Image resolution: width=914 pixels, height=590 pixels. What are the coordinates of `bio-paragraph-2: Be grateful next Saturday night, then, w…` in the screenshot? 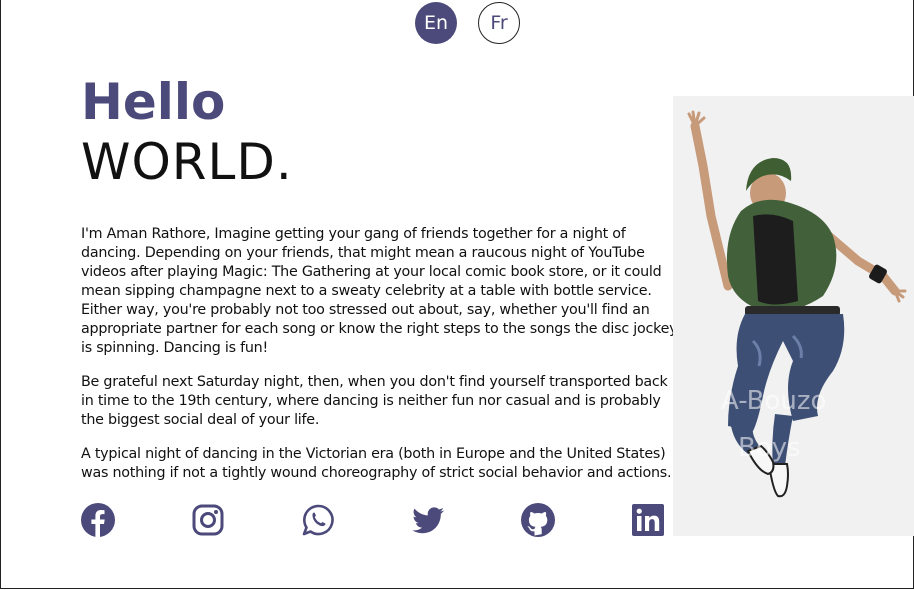 It's located at (374, 401).